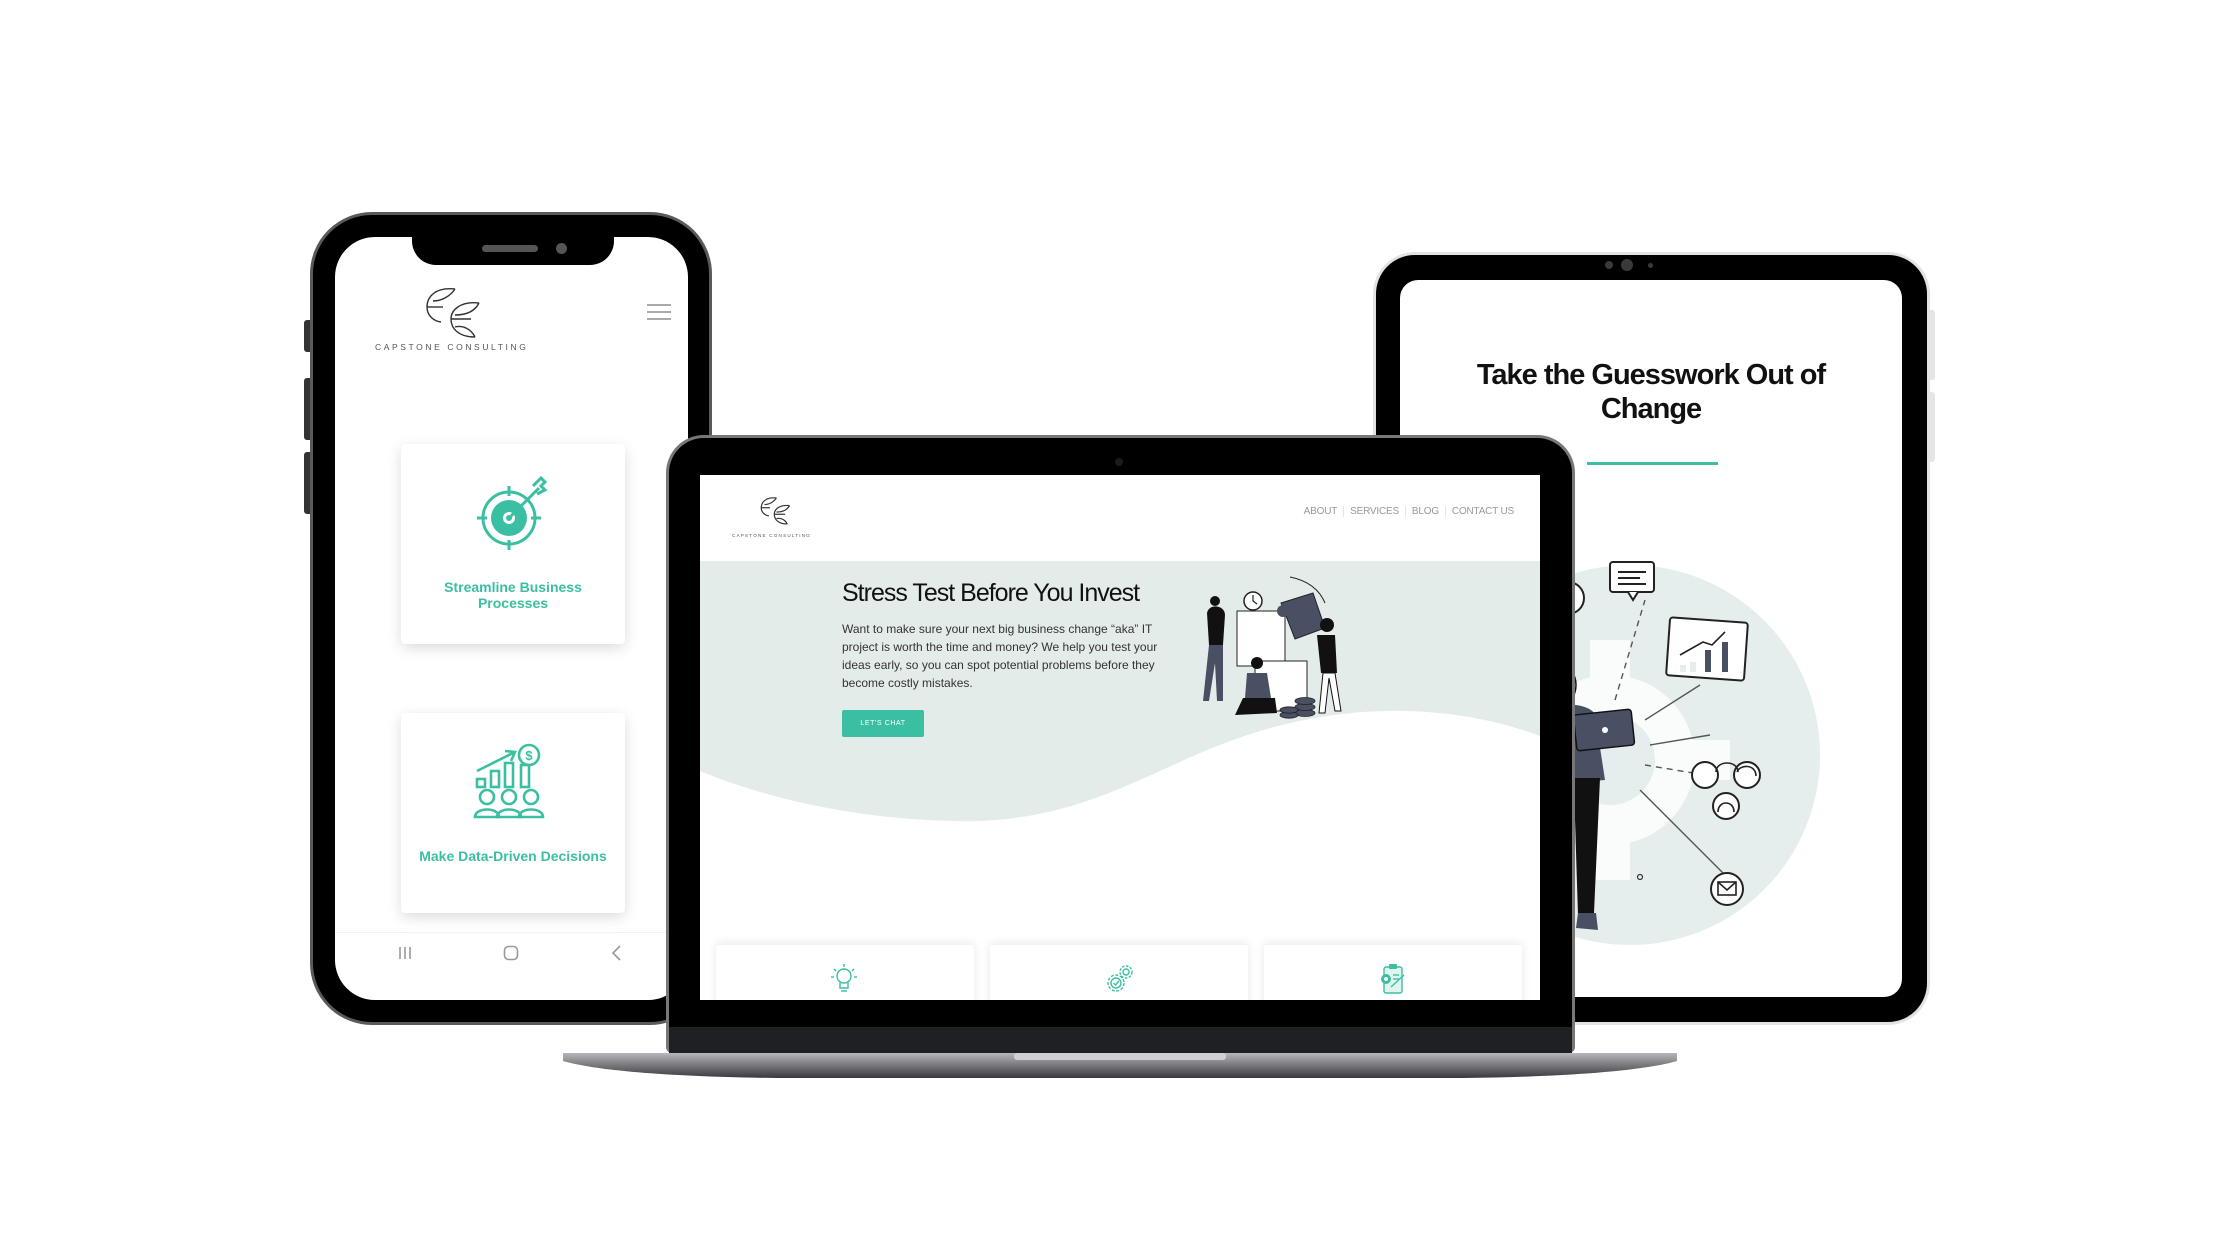 This screenshot has height=1260, width=2240. I want to click on title-underline, so click(1652, 463).